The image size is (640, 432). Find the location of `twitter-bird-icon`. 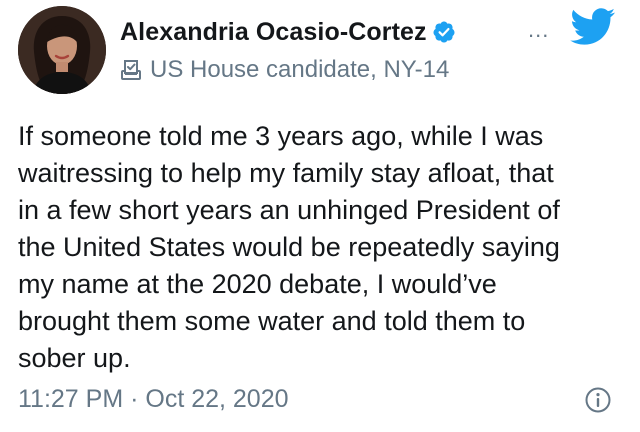

twitter-bird-icon is located at coordinates (593, 27).